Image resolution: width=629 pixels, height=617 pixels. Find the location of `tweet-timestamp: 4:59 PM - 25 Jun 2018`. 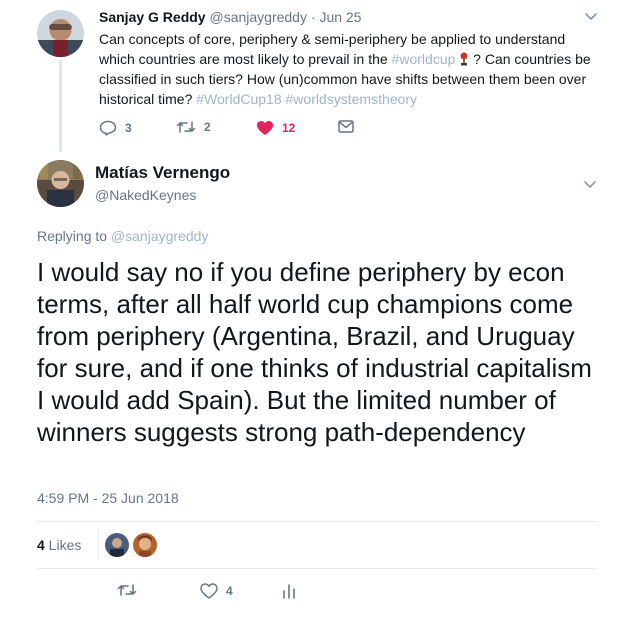

tweet-timestamp: 4:59 PM - 25 Jun 2018 is located at coordinates (108, 498).